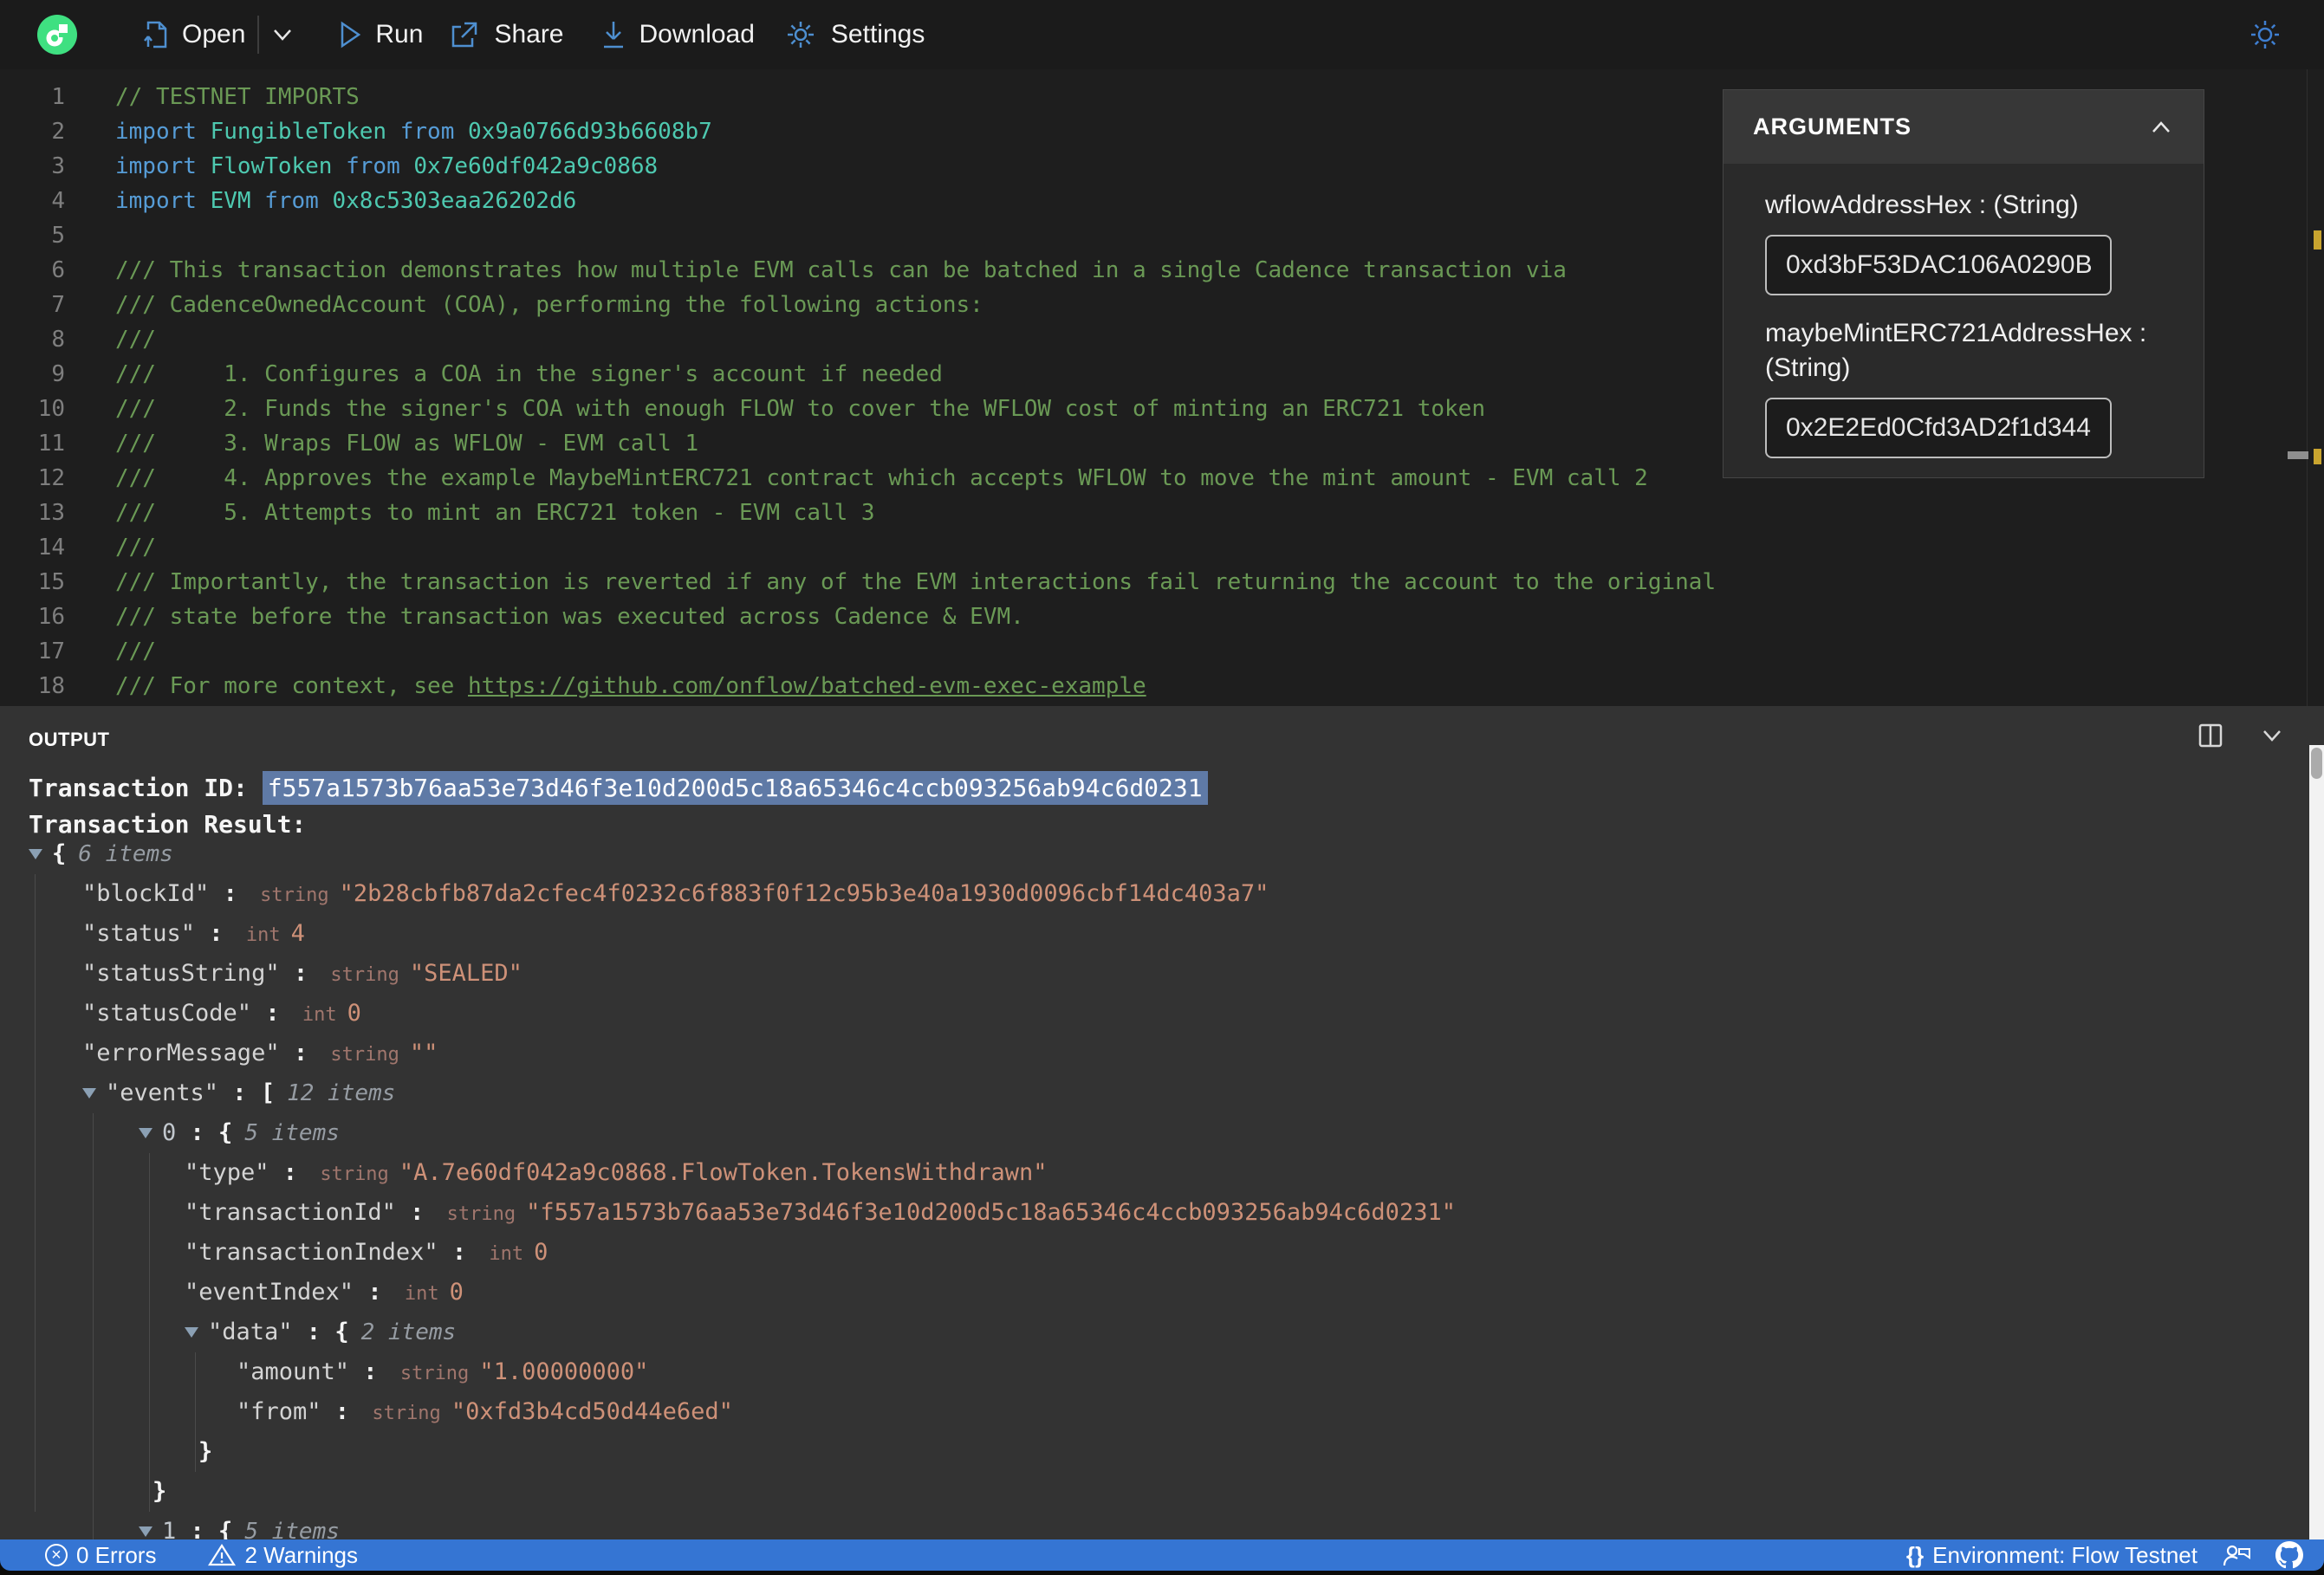 This screenshot has height=1575, width=2324. What do you see at coordinates (293, 1371) in the screenshot?
I see `json-key: "amount"` at bounding box center [293, 1371].